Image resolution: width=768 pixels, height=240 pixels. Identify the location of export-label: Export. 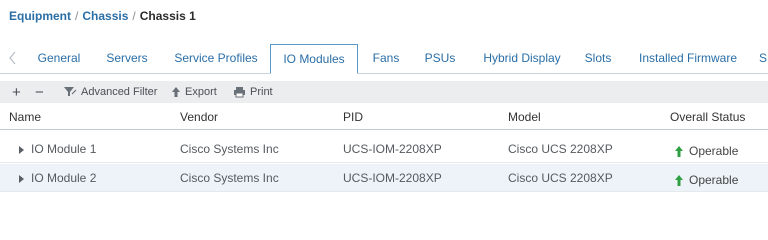
(201, 92).